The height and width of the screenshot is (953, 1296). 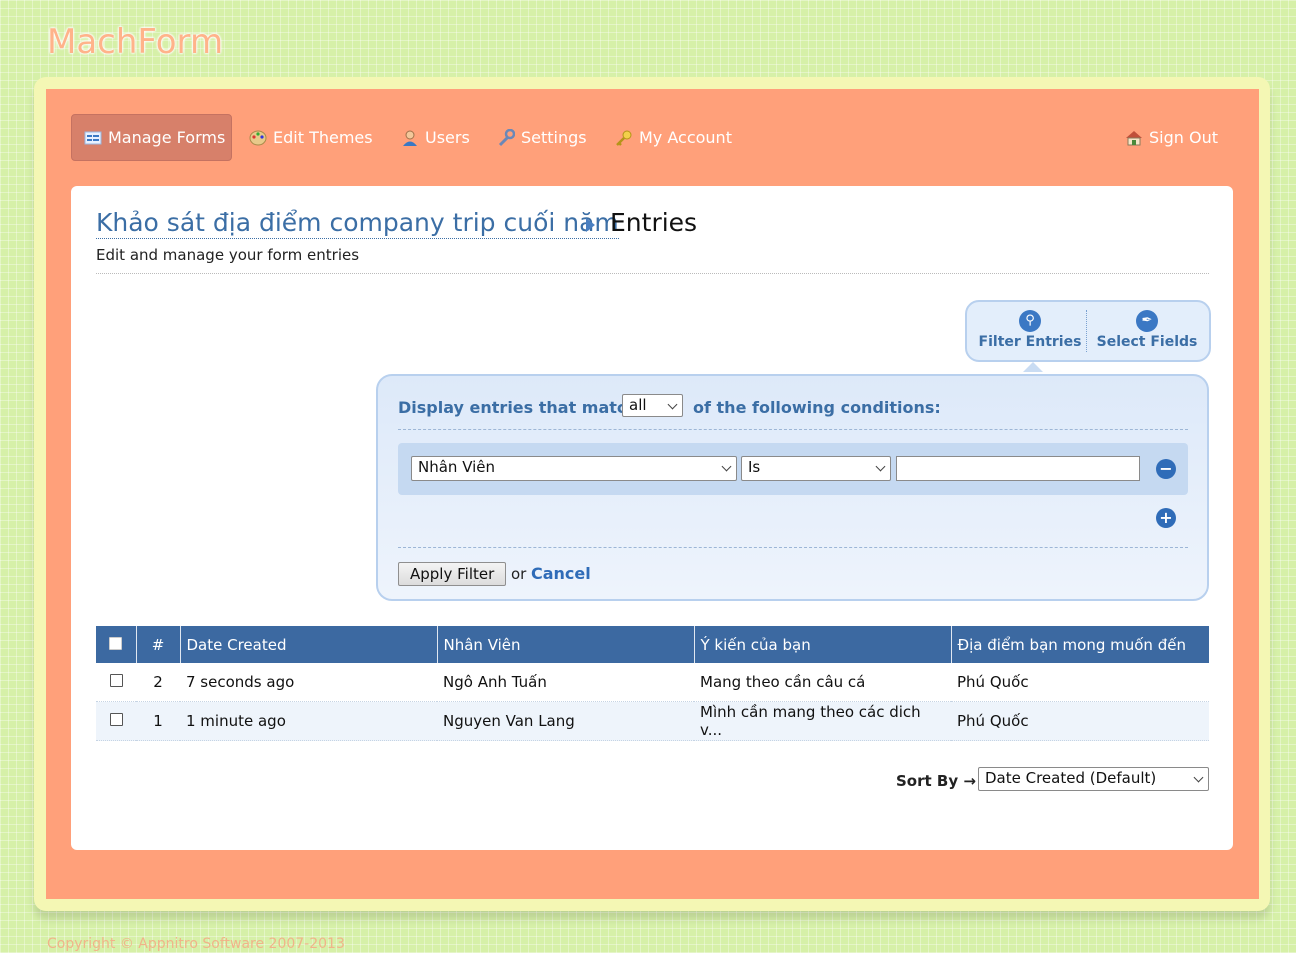 What do you see at coordinates (565, 682) in the screenshot?
I see `cell-employee: Ngô Anh Tuấn` at bounding box center [565, 682].